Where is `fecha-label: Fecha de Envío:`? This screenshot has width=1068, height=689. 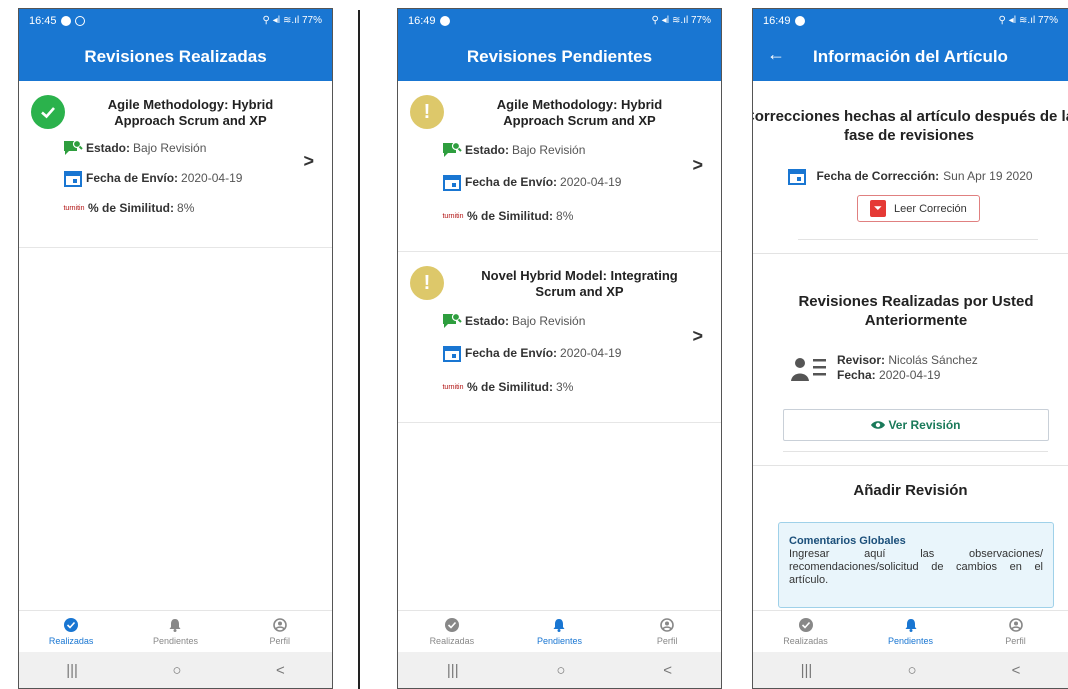 fecha-label: Fecha de Envío: is located at coordinates (132, 178).